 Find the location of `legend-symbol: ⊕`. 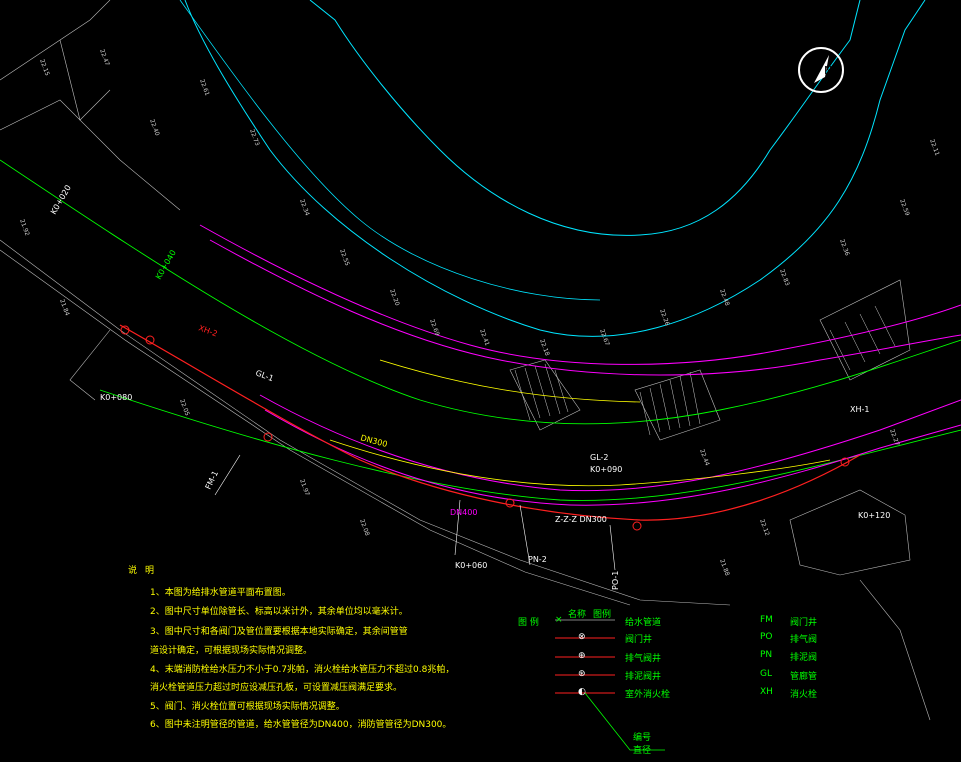

legend-symbol: ⊕ is located at coordinates (582, 656).